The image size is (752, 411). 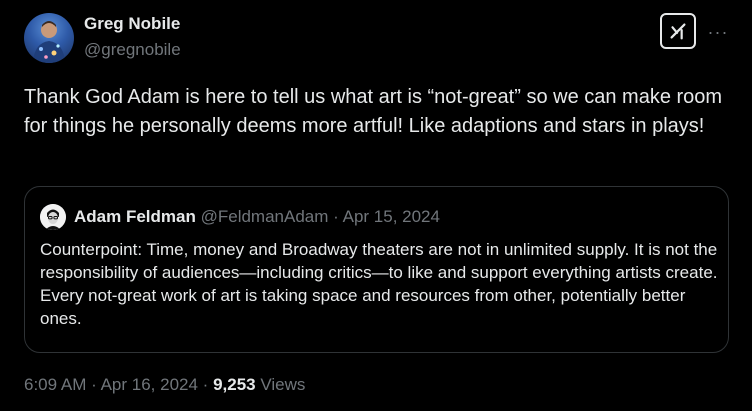 What do you see at coordinates (55, 384) in the screenshot?
I see `tweet-time: 6:09 AM` at bounding box center [55, 384].